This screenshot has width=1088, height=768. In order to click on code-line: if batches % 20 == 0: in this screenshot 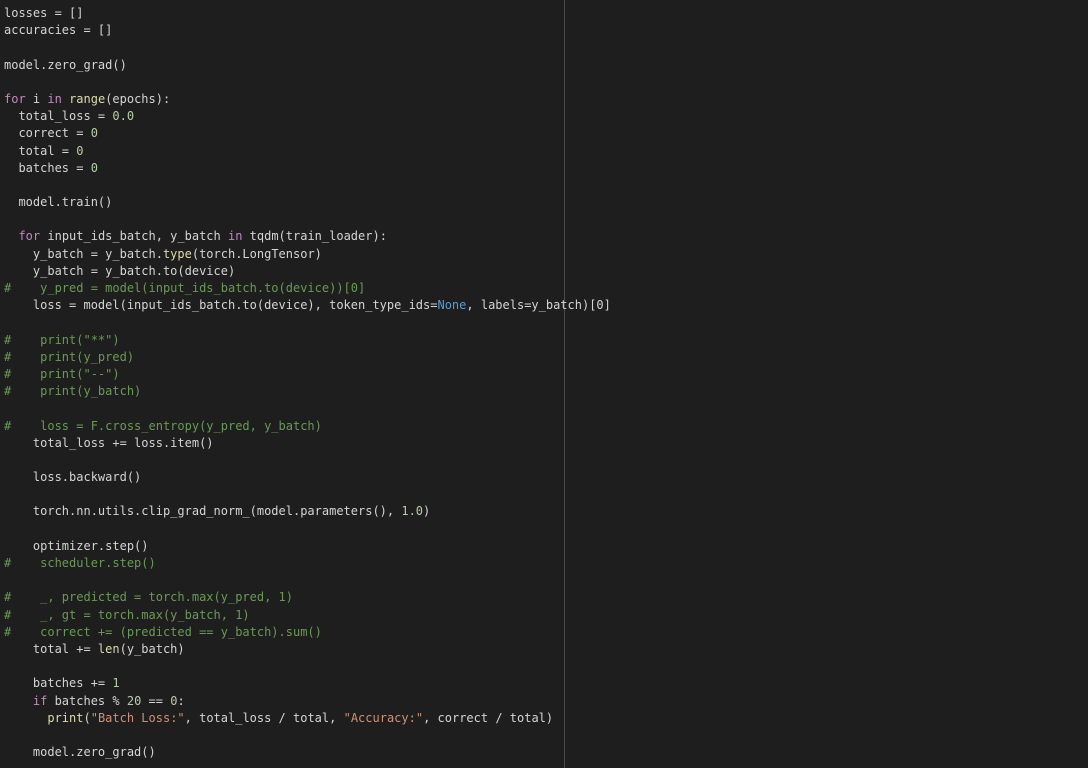, I will do `click(307, 701)`.